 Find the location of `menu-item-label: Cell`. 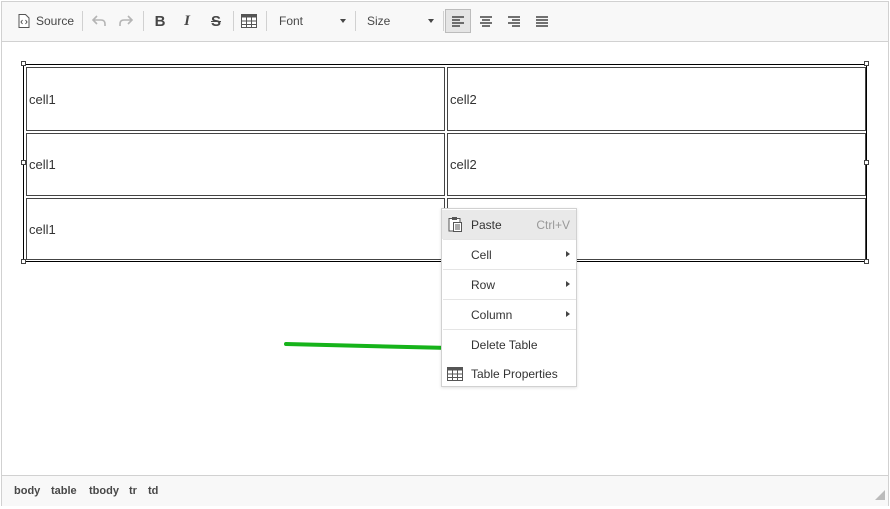

menu-item-label: Cell is located at coordinates (481, 255).